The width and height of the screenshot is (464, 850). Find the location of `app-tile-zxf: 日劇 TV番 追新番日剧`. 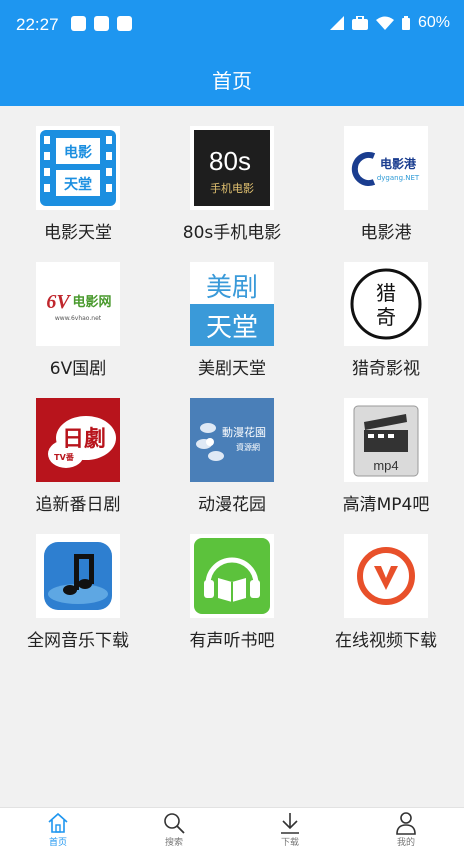

app-tile-zxf: 日劇 TV番 追新番日剧 is located at coordinates (78, 456).